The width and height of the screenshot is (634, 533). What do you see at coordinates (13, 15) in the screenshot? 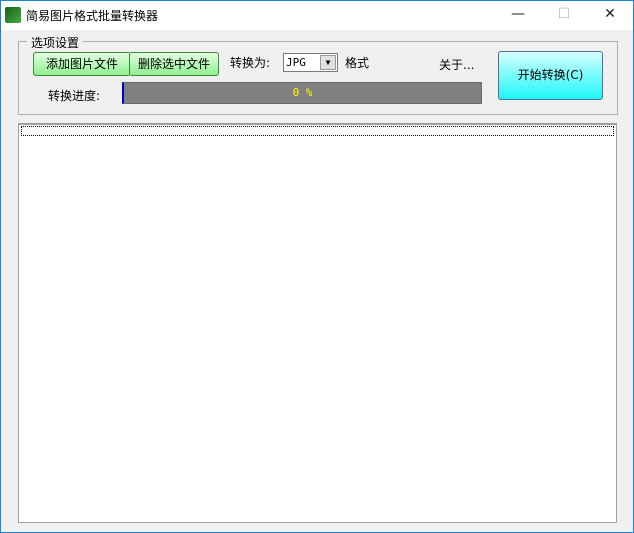
I see `app-icon` at bounding box center [13, 15].